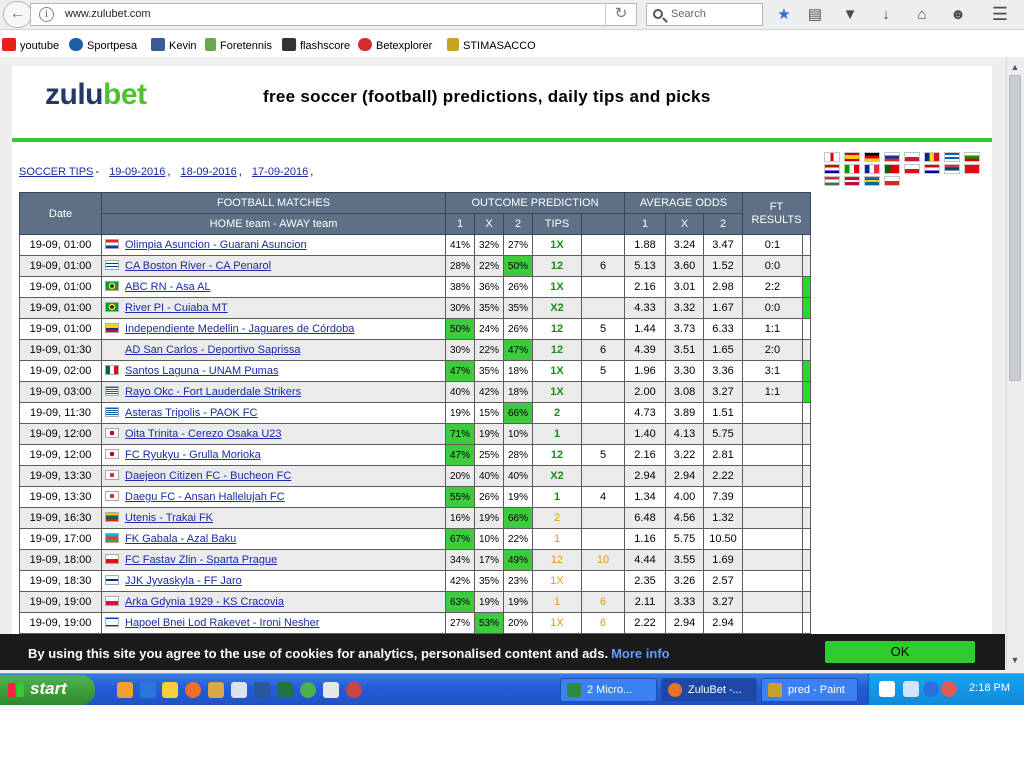 The image size is (1024, 768). I want to click on site-info-icon: i, so click(46, 14).